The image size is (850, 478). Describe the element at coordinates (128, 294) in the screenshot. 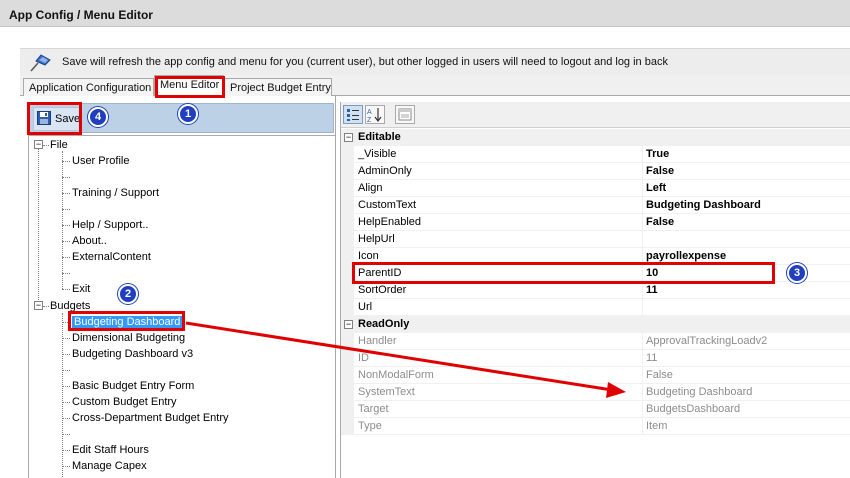

I see `annotation-badge-2: 2` at that location.